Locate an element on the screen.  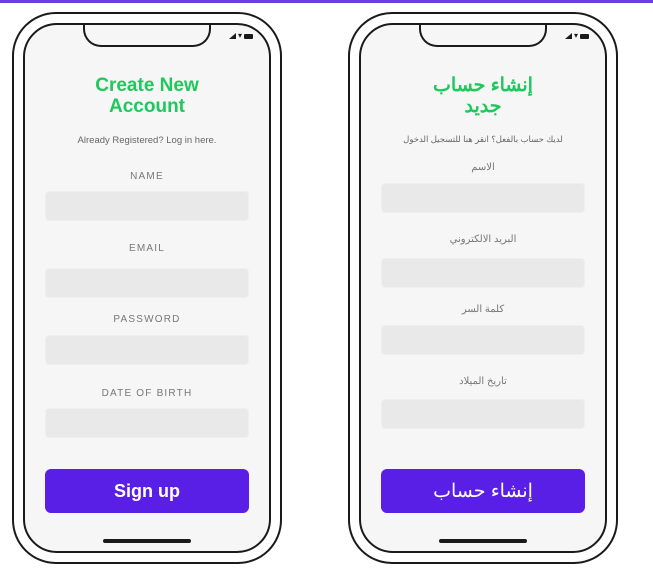
title-line-2: Account is located at coordinates (147, 106).